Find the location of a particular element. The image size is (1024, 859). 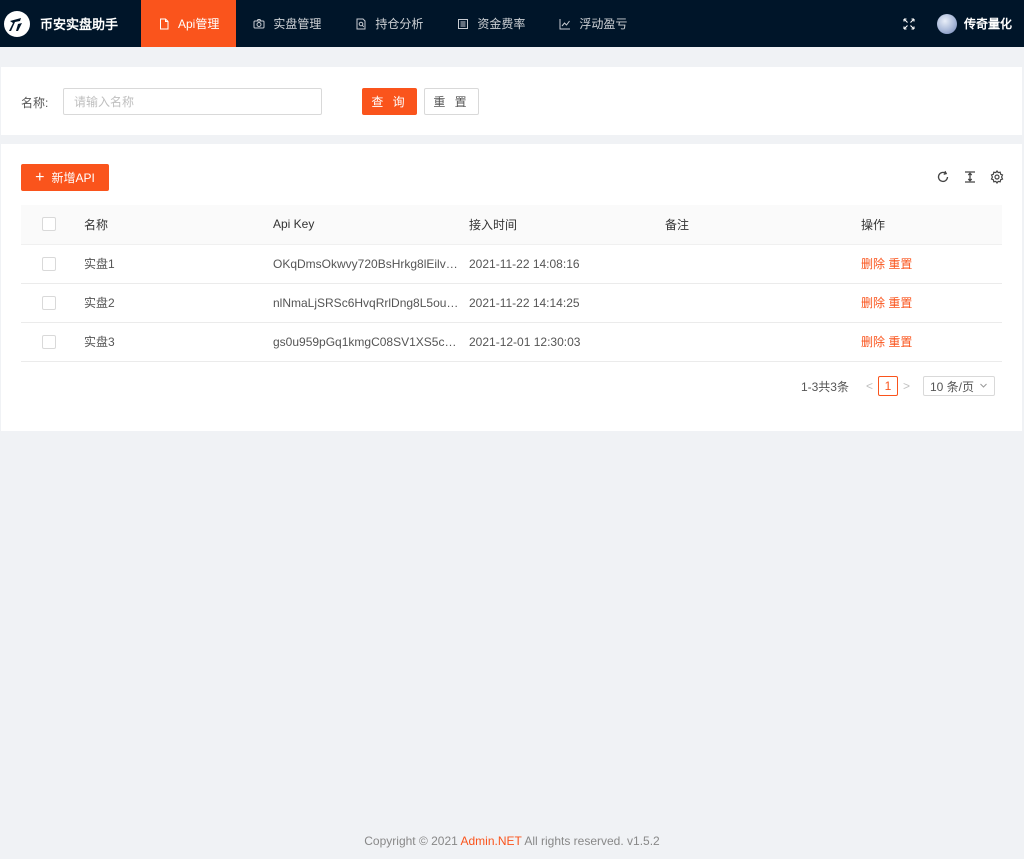

nav-item-label: Api管理 is located at coordinates (199, 24).